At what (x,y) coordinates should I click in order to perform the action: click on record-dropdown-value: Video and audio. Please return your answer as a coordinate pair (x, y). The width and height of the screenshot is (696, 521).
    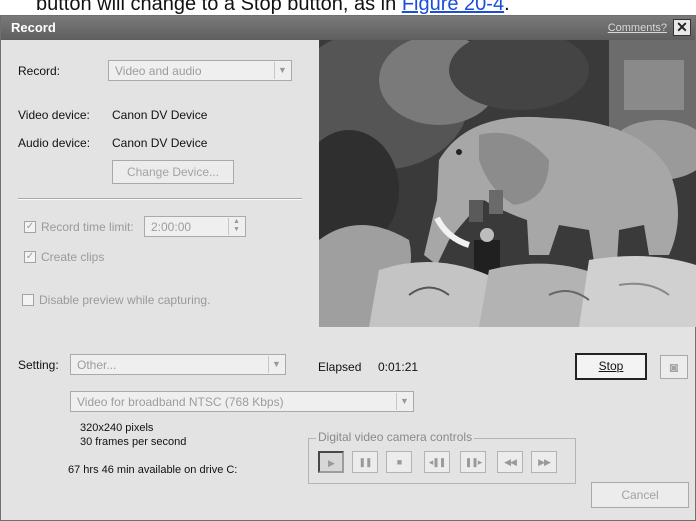
    Looking at the image, I should click on (158, 71).